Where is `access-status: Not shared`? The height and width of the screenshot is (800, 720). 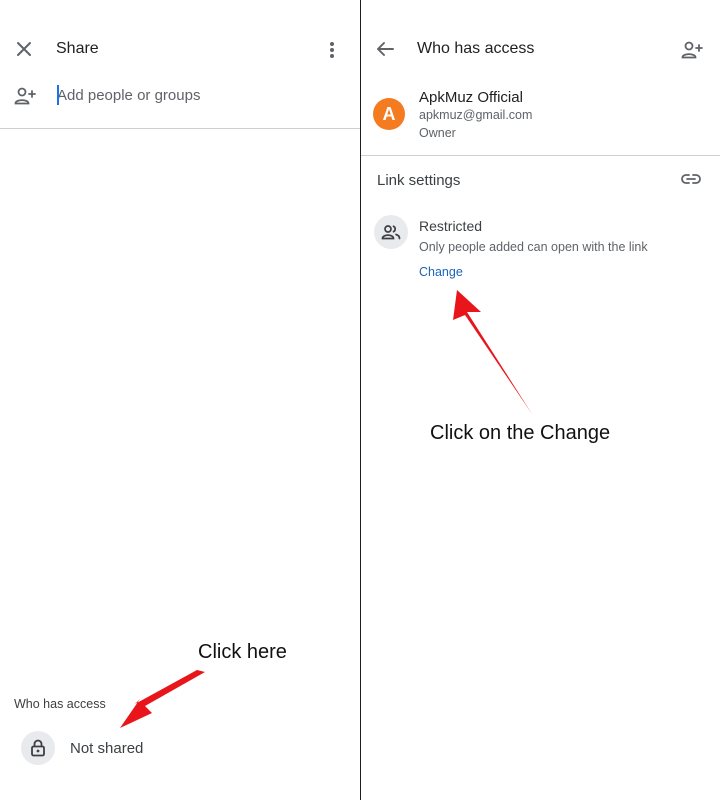 access-status: Not shared is located at coordinates (106, 748).